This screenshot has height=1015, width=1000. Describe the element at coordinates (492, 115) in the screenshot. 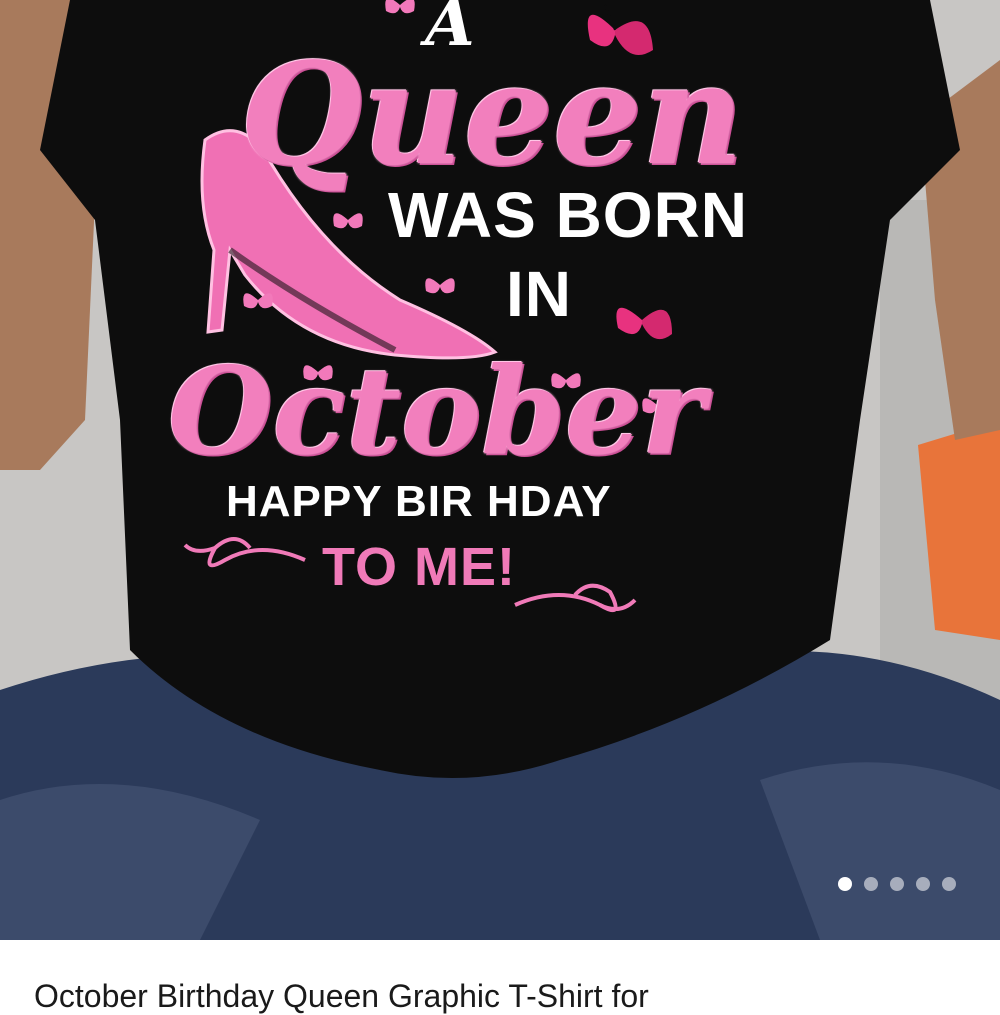

I see `print-line-queen: Queen` at that location.